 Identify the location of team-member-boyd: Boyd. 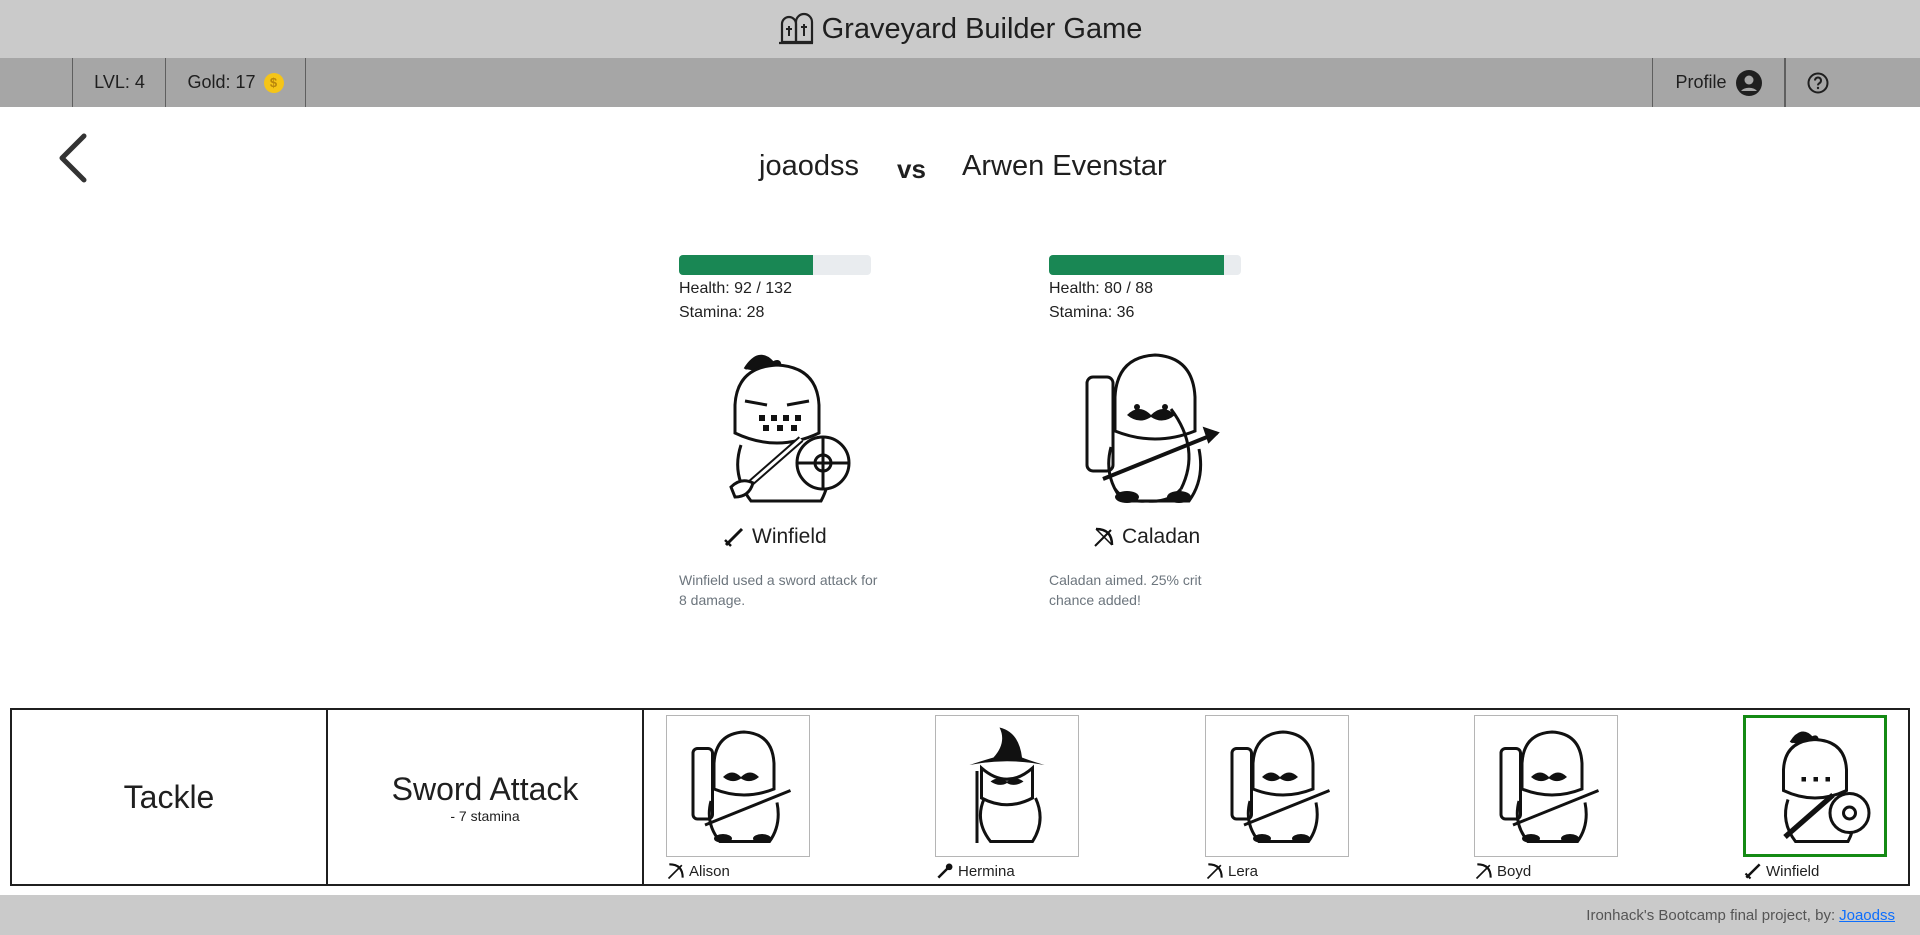
(1546, 798).